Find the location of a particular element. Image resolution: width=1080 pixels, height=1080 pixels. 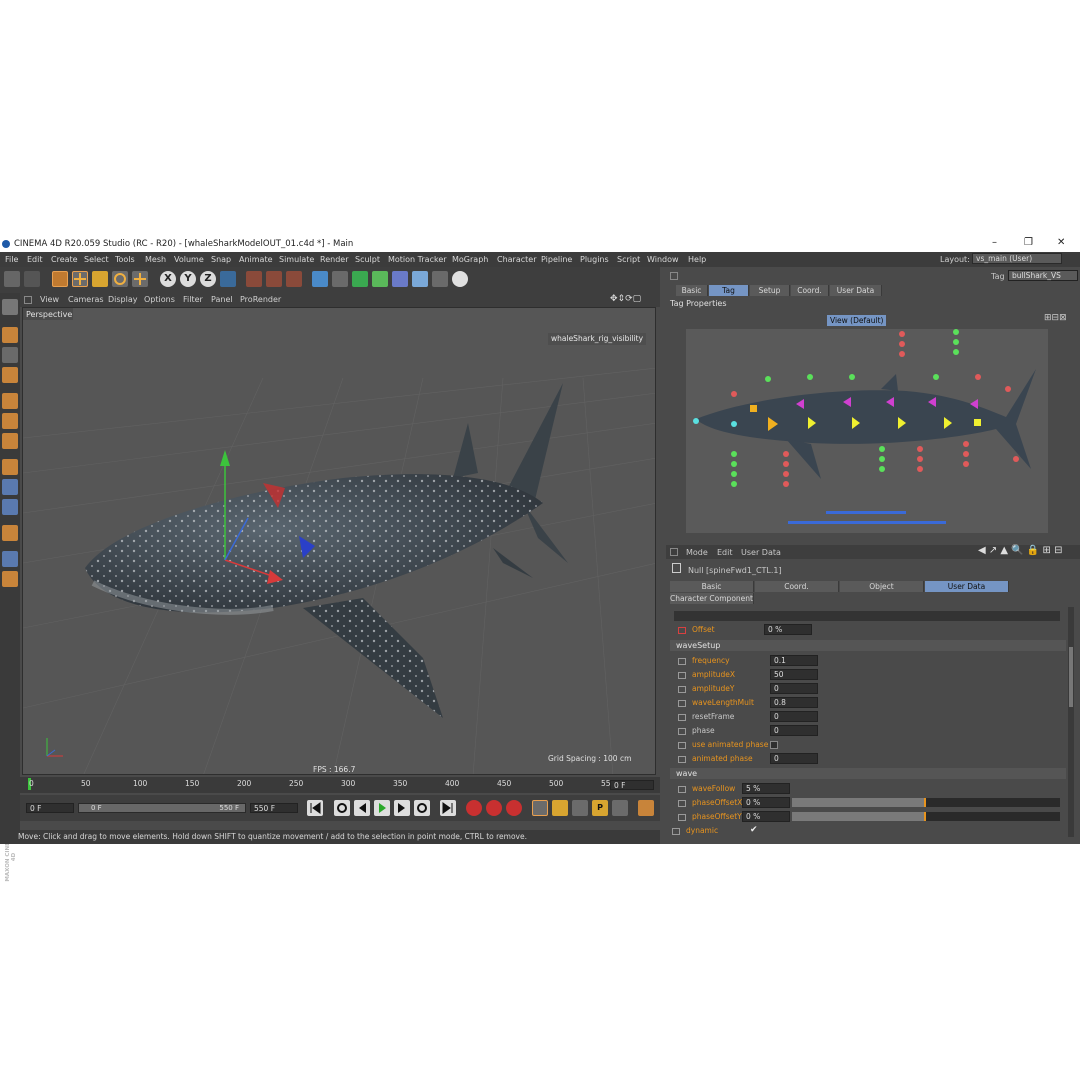

autokey-button is located at coordinates (494, 808).